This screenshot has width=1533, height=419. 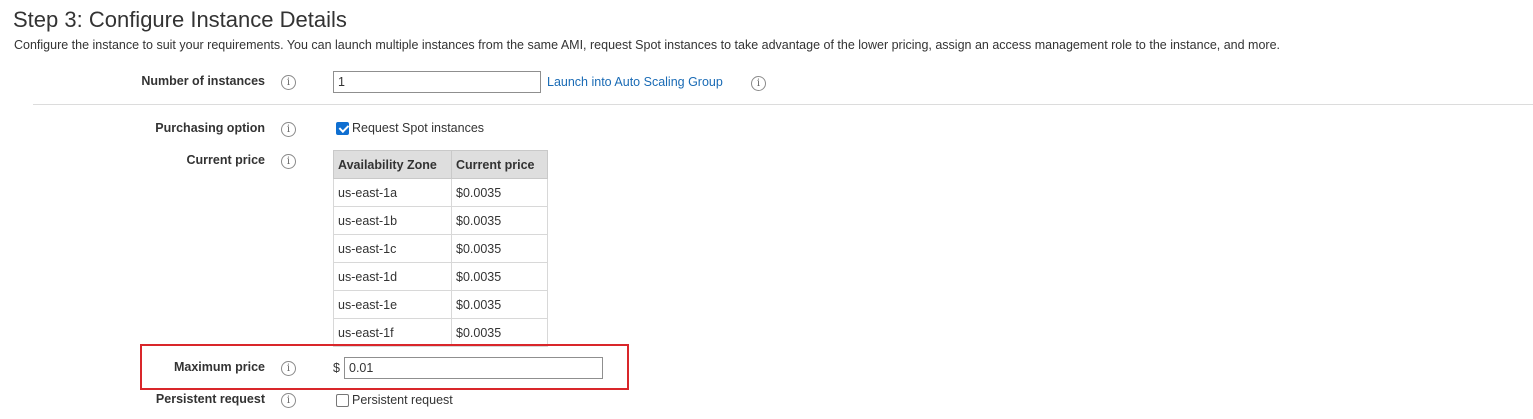 I want to click on table-row: us-east-1b $0.0035, so click(x=440, y=220).